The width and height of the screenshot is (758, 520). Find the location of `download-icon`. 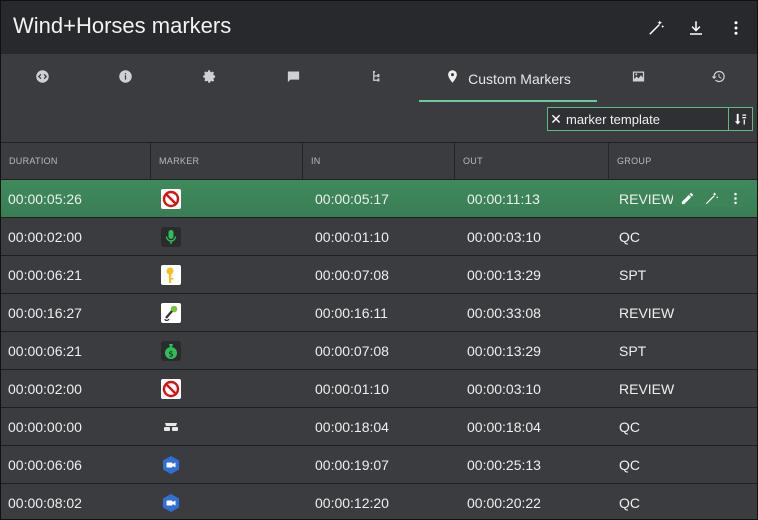

download-icon is located at coordinates (696, 28).